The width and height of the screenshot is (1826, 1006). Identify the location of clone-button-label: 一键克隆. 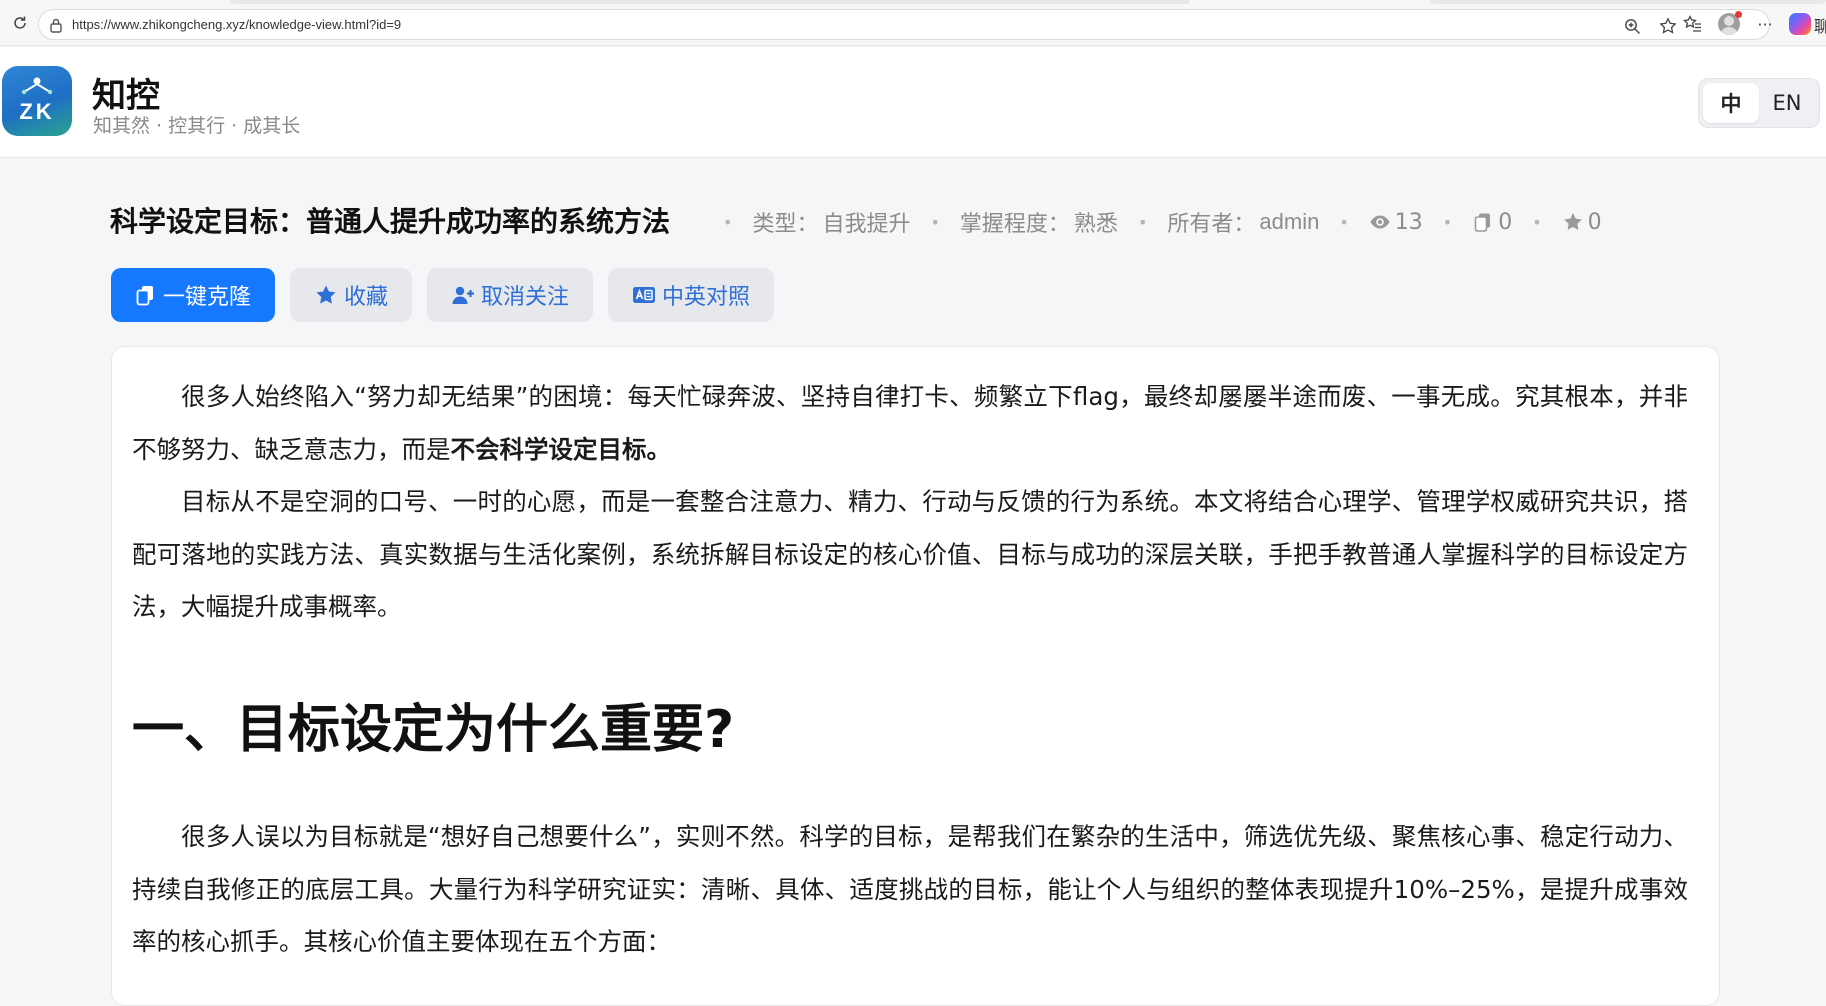
(207, 297).